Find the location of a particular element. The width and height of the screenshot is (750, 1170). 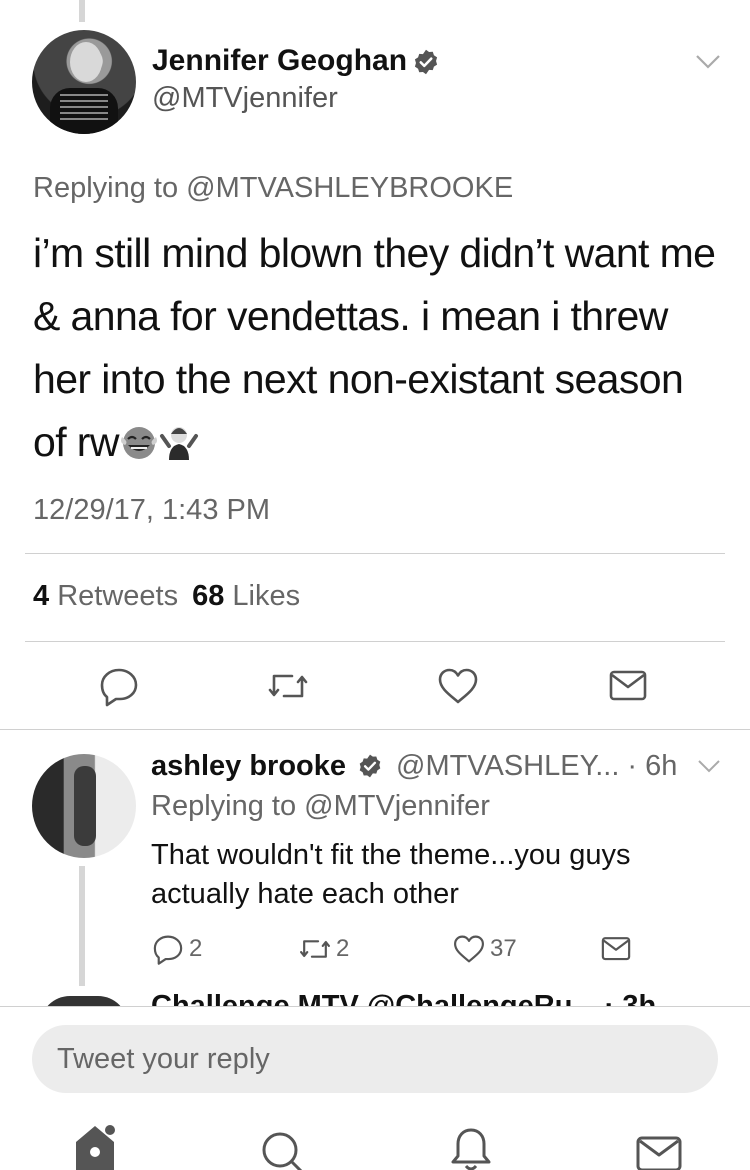

thread-line-top is located at coordinates (82, 11).